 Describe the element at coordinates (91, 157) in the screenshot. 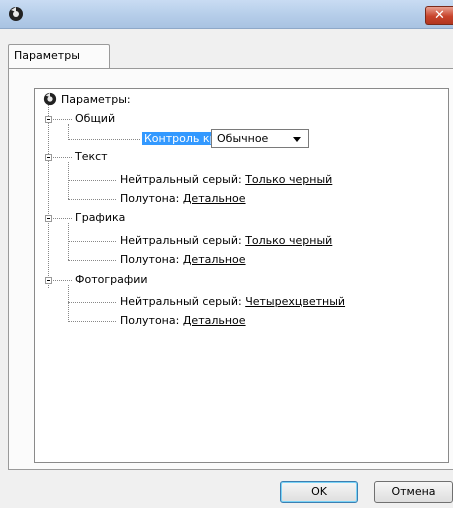

I see `tree-node-text: Текст` at that location.